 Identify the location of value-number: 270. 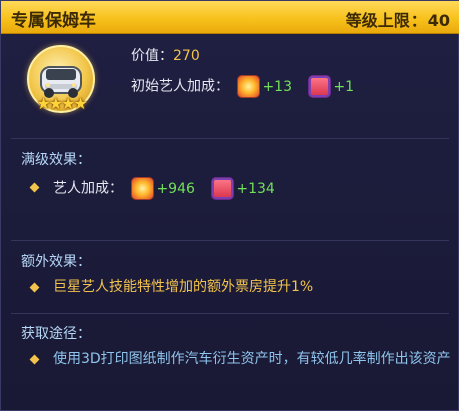
(186, 56).